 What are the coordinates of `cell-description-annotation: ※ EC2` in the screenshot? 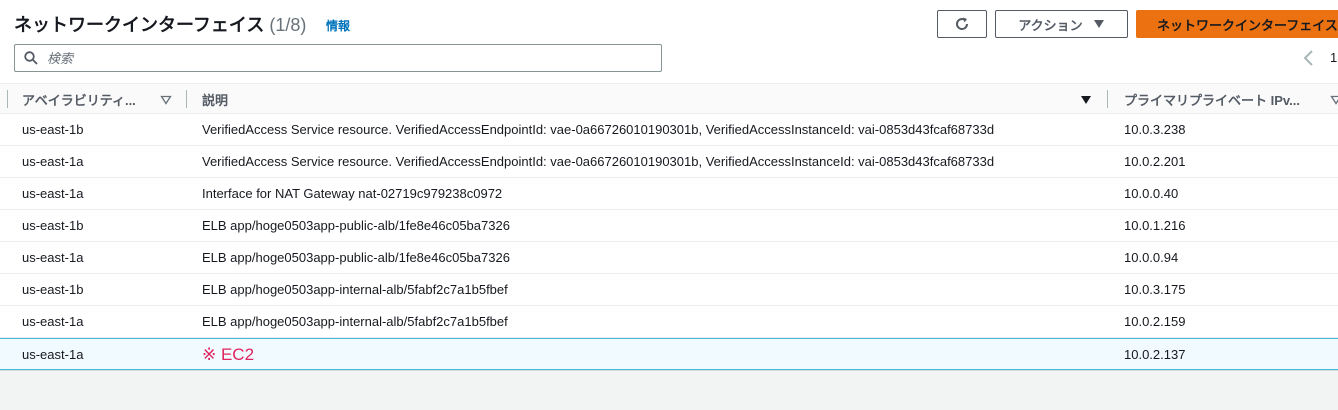 It's located at (228, 354).